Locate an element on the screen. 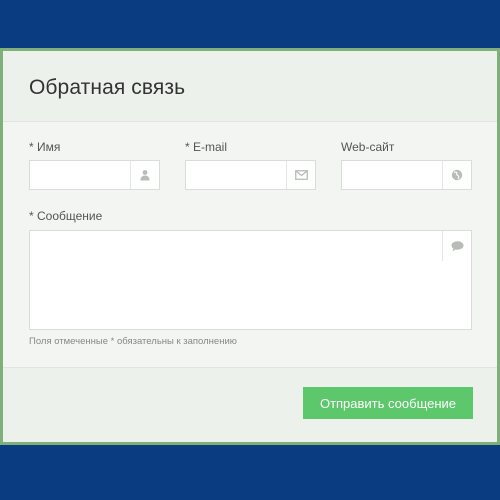 This screenshot has width=500, height=500. envelope-icon is located at coordinates (300, 175).